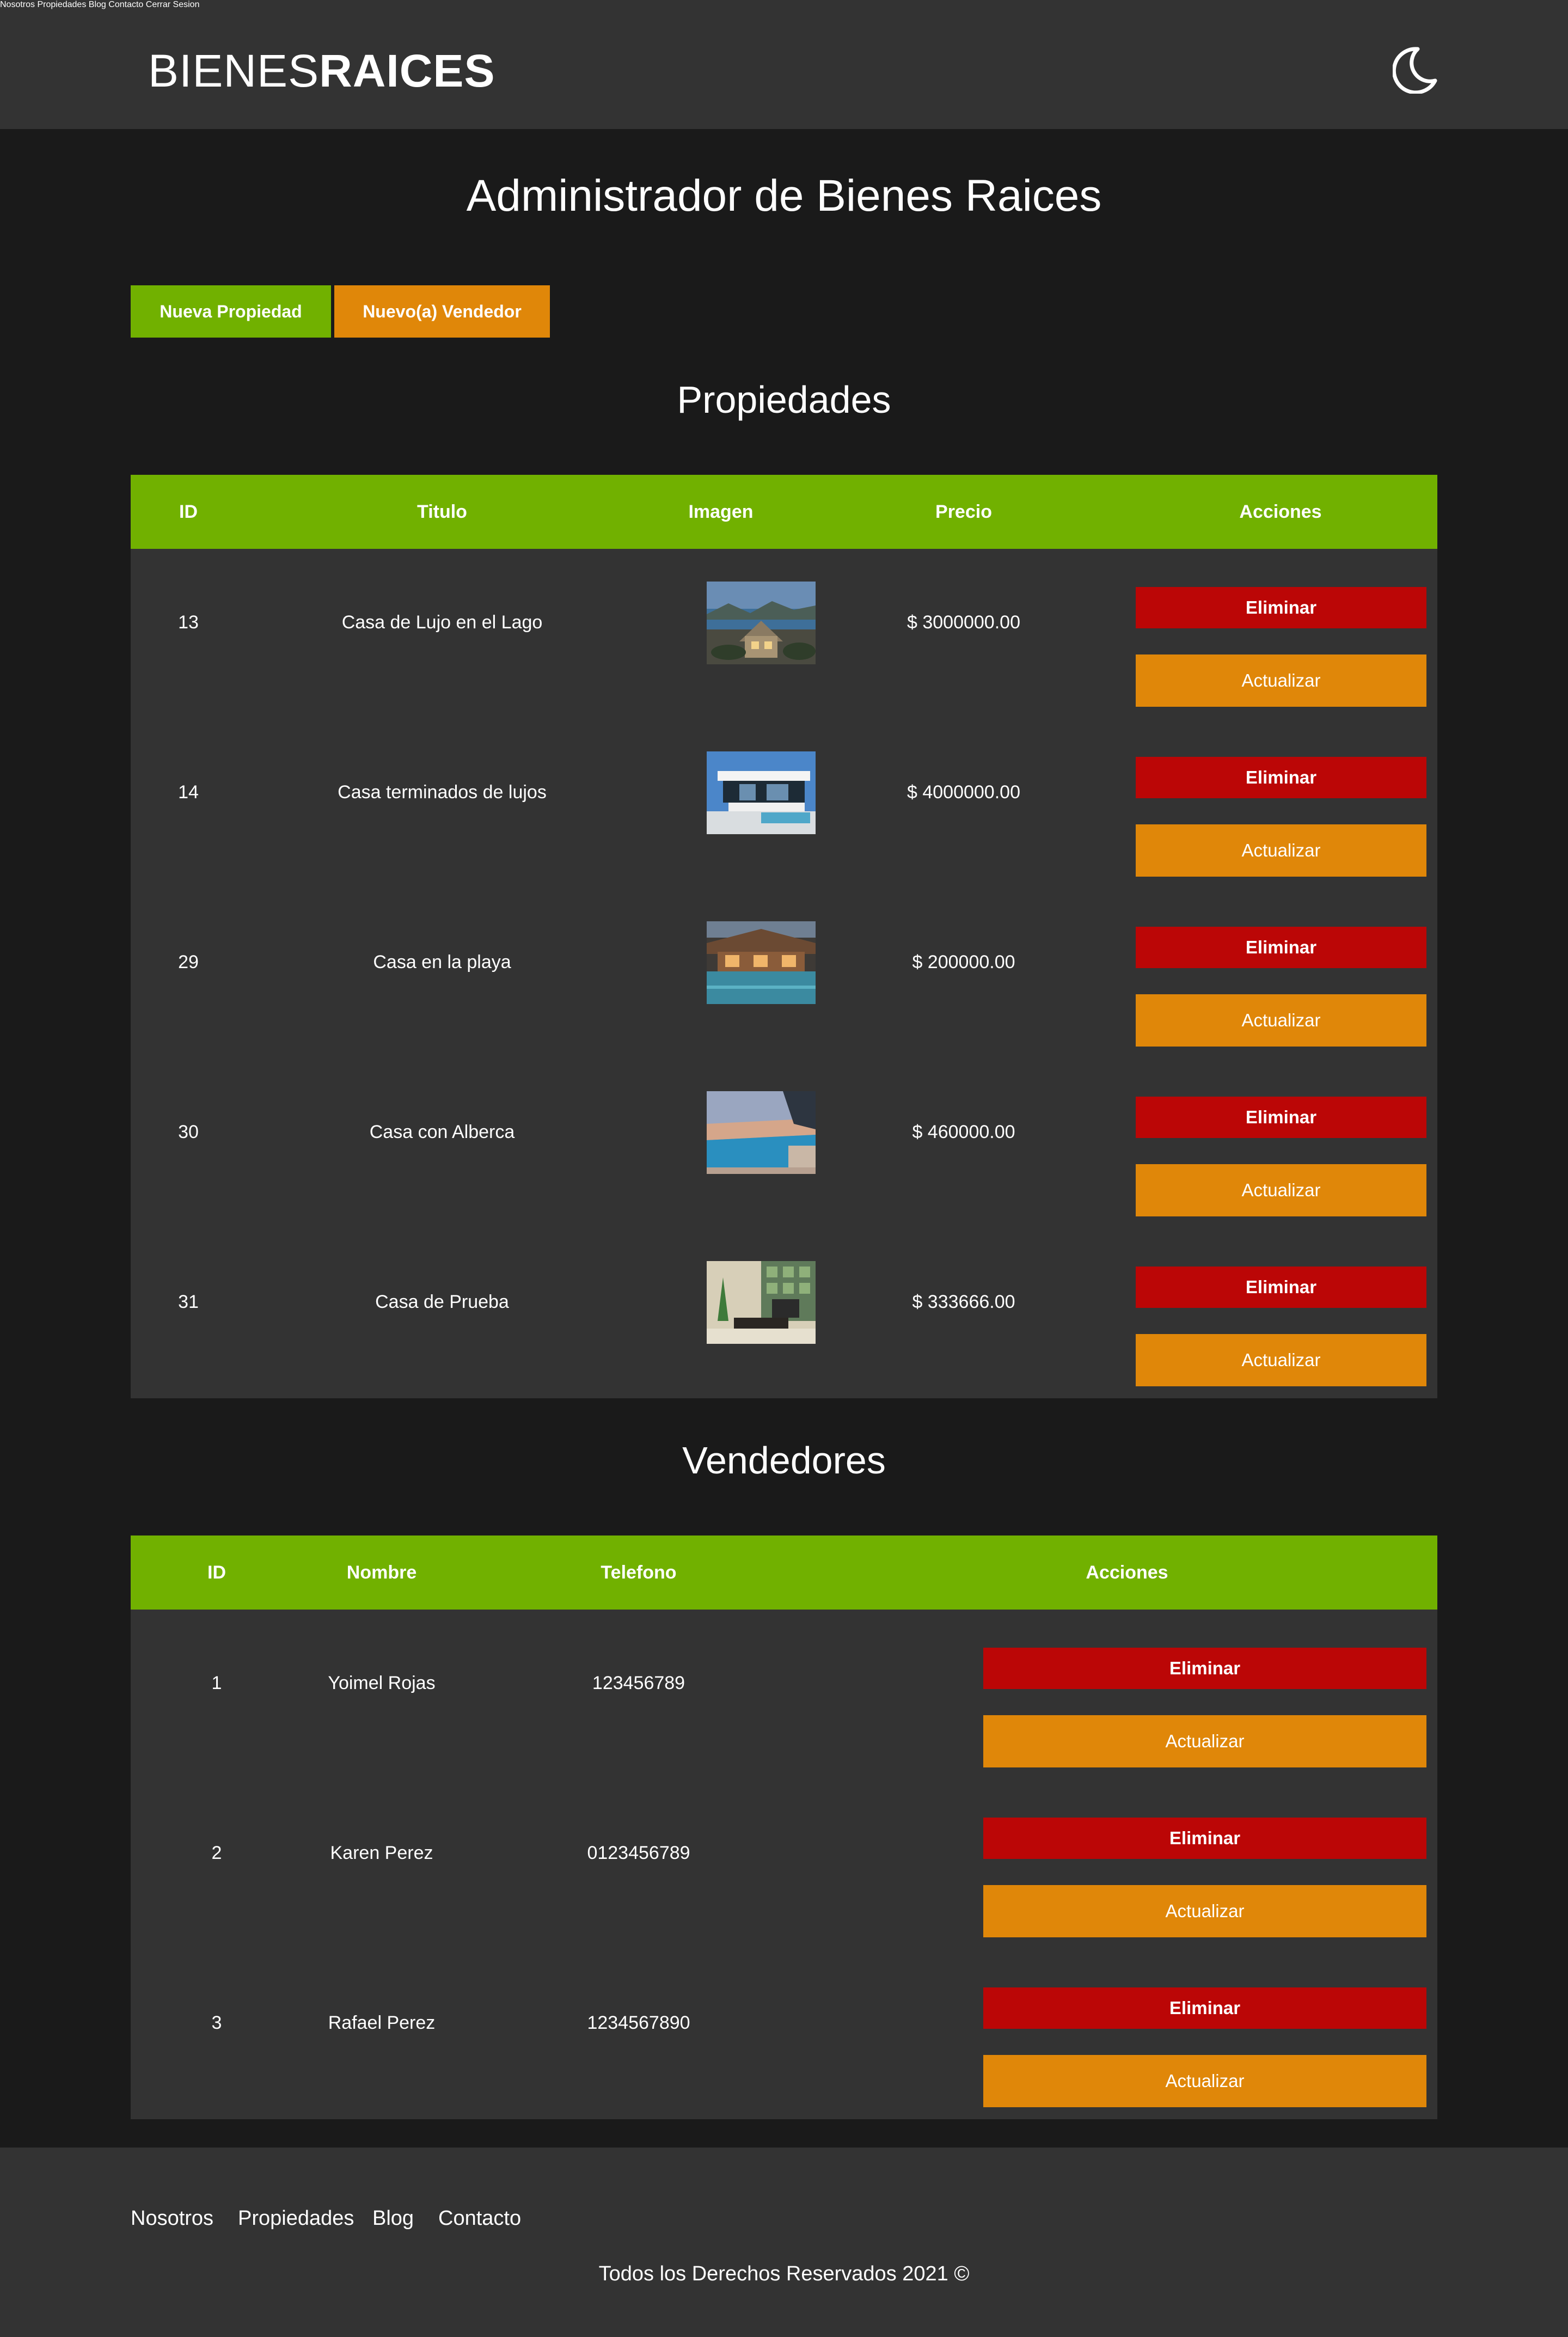  I want to click on new-seller-button: Nuevo(a) Vendedor, so click(442, 311).